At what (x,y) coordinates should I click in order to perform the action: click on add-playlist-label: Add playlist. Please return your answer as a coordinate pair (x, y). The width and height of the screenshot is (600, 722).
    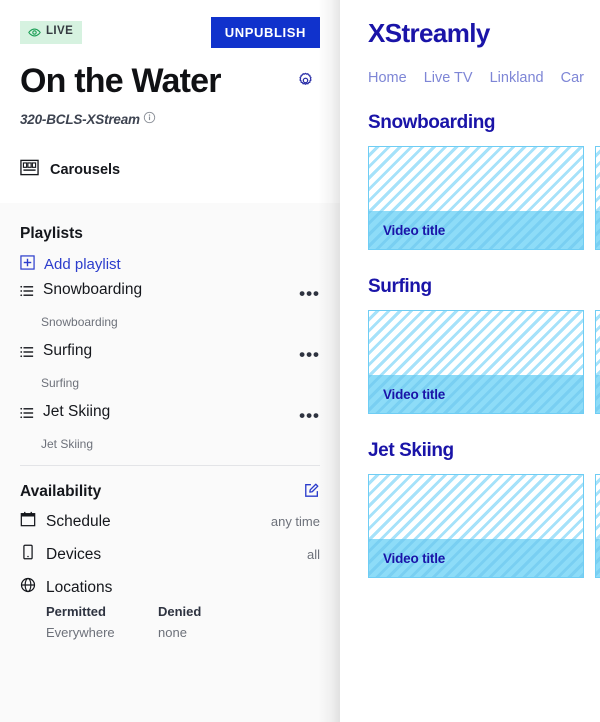
    Looking at the image, I should click on (82, 264).